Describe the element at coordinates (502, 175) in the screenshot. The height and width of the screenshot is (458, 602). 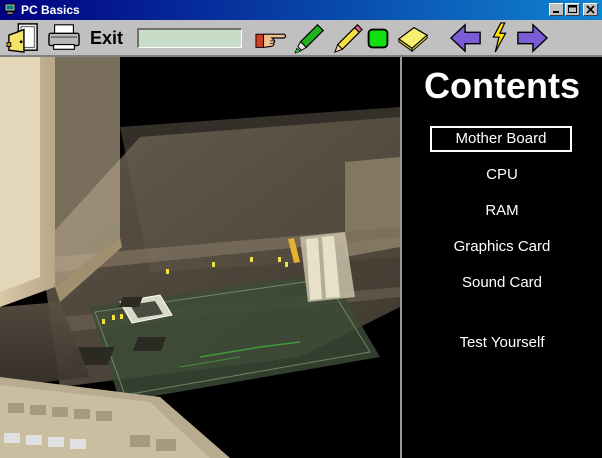
I see `menu-item-cpu: CPU` at that location.